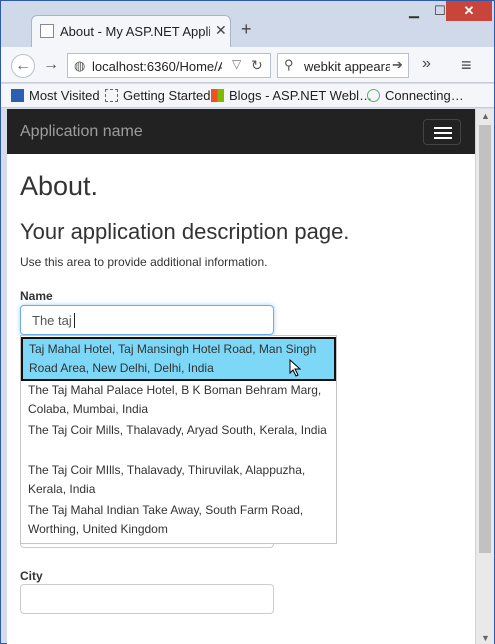  I want to click on toolbar-overflow-icon: », so click(426, 64).